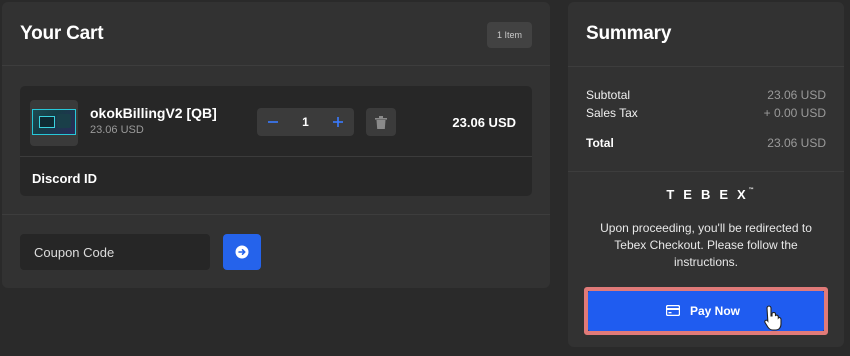  I want to click on arrow-circle-icon, so click(242, 252).